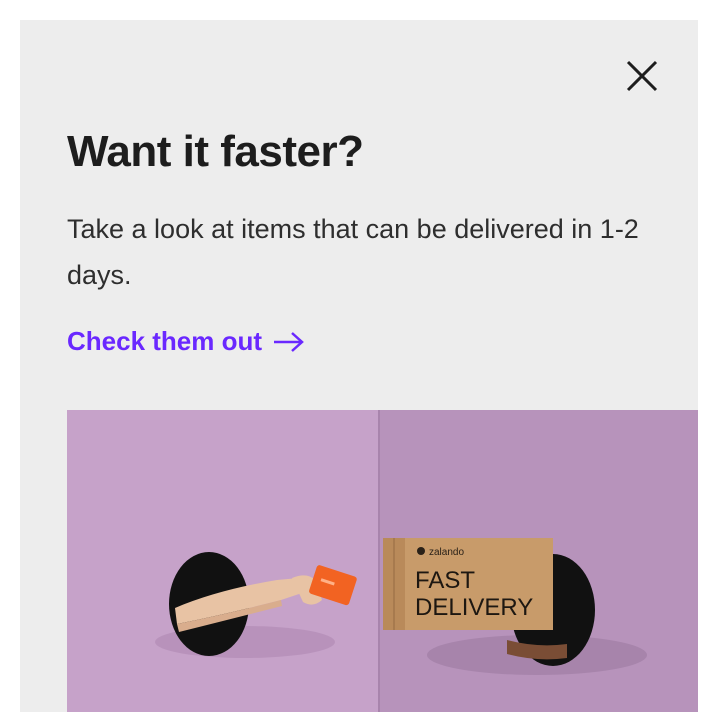 This screenshot has width=718, height=718. I want to click on close-button, so click(642, 76).